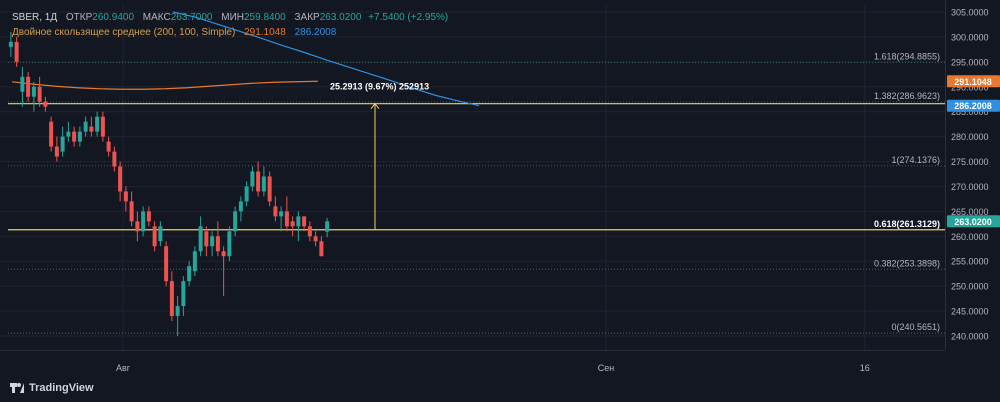 The image size is (1000, 402). Describe the element at coordinates (970, 262) in the screenshot. I see `y-tick-label: 255.0000` at that location.